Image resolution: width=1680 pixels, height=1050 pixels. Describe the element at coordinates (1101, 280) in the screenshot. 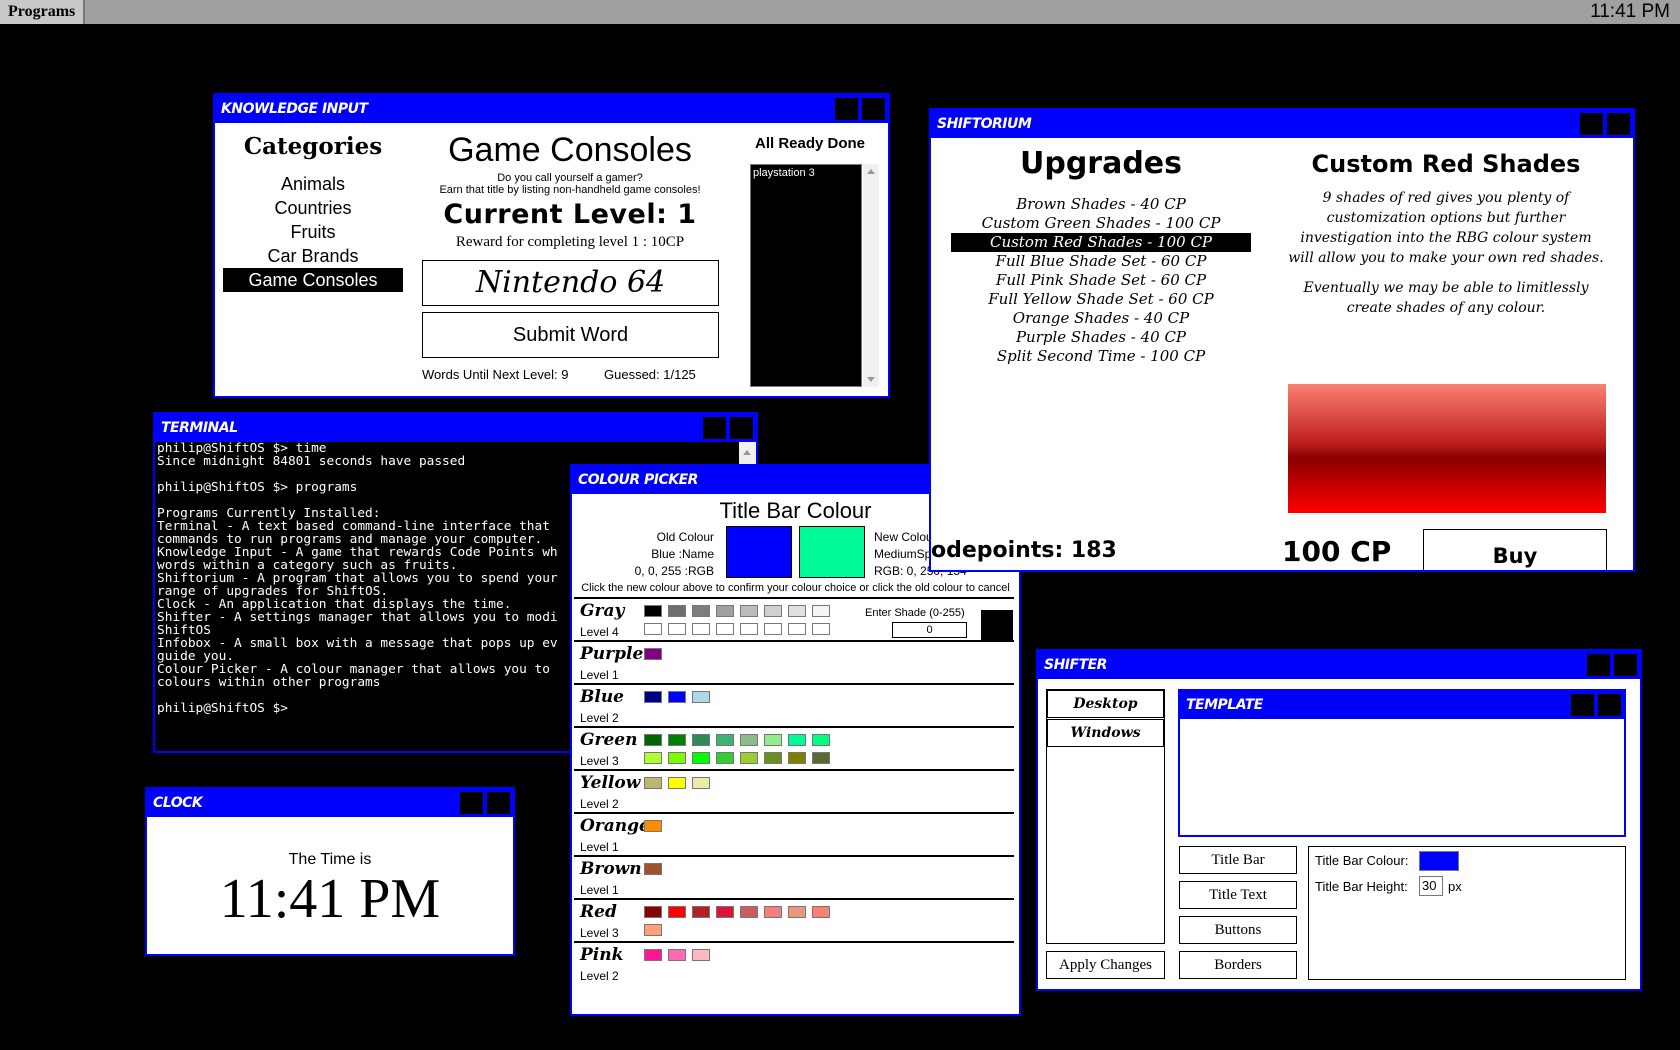

I see `upgrade-item: Full Pink Shade Set - 60 CP` at that location.